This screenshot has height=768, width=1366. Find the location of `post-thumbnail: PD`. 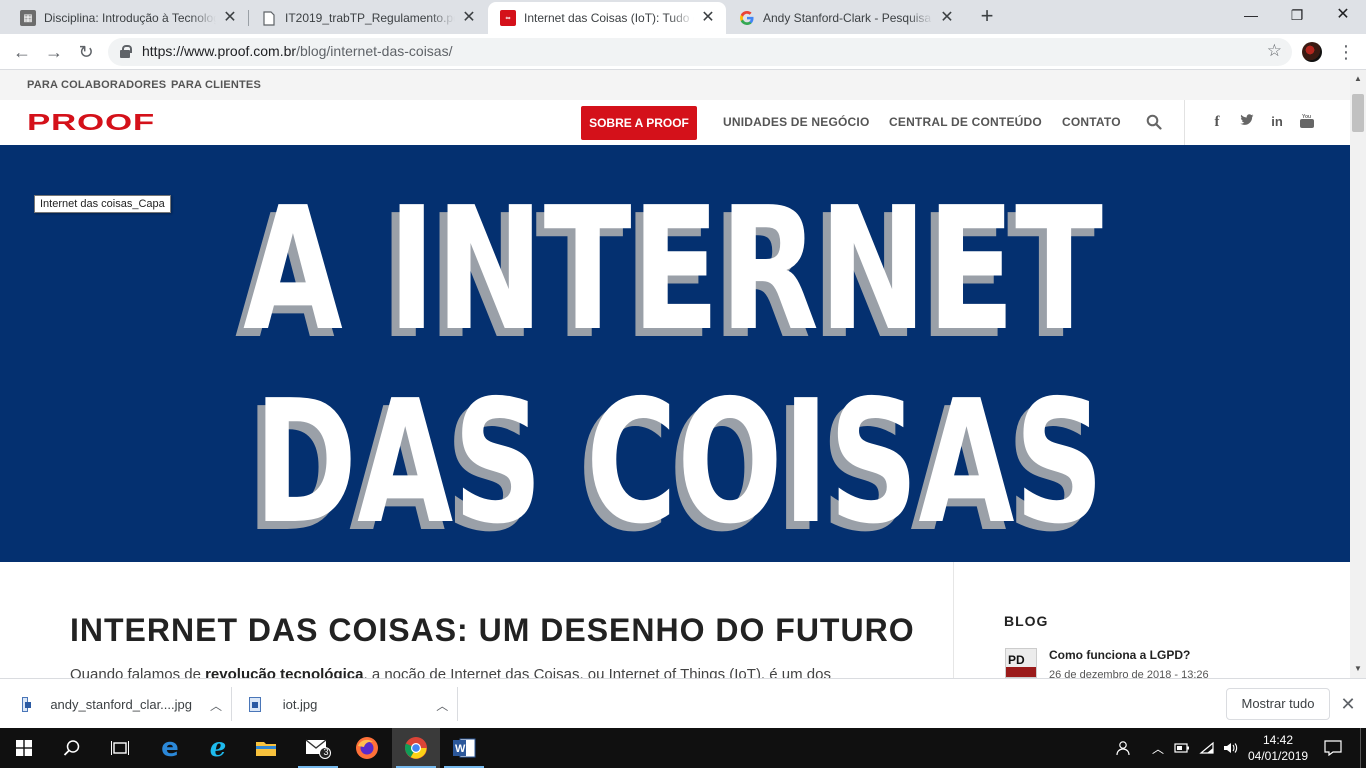

post-thumbnail: PD is located at coordinates (1021, 663).